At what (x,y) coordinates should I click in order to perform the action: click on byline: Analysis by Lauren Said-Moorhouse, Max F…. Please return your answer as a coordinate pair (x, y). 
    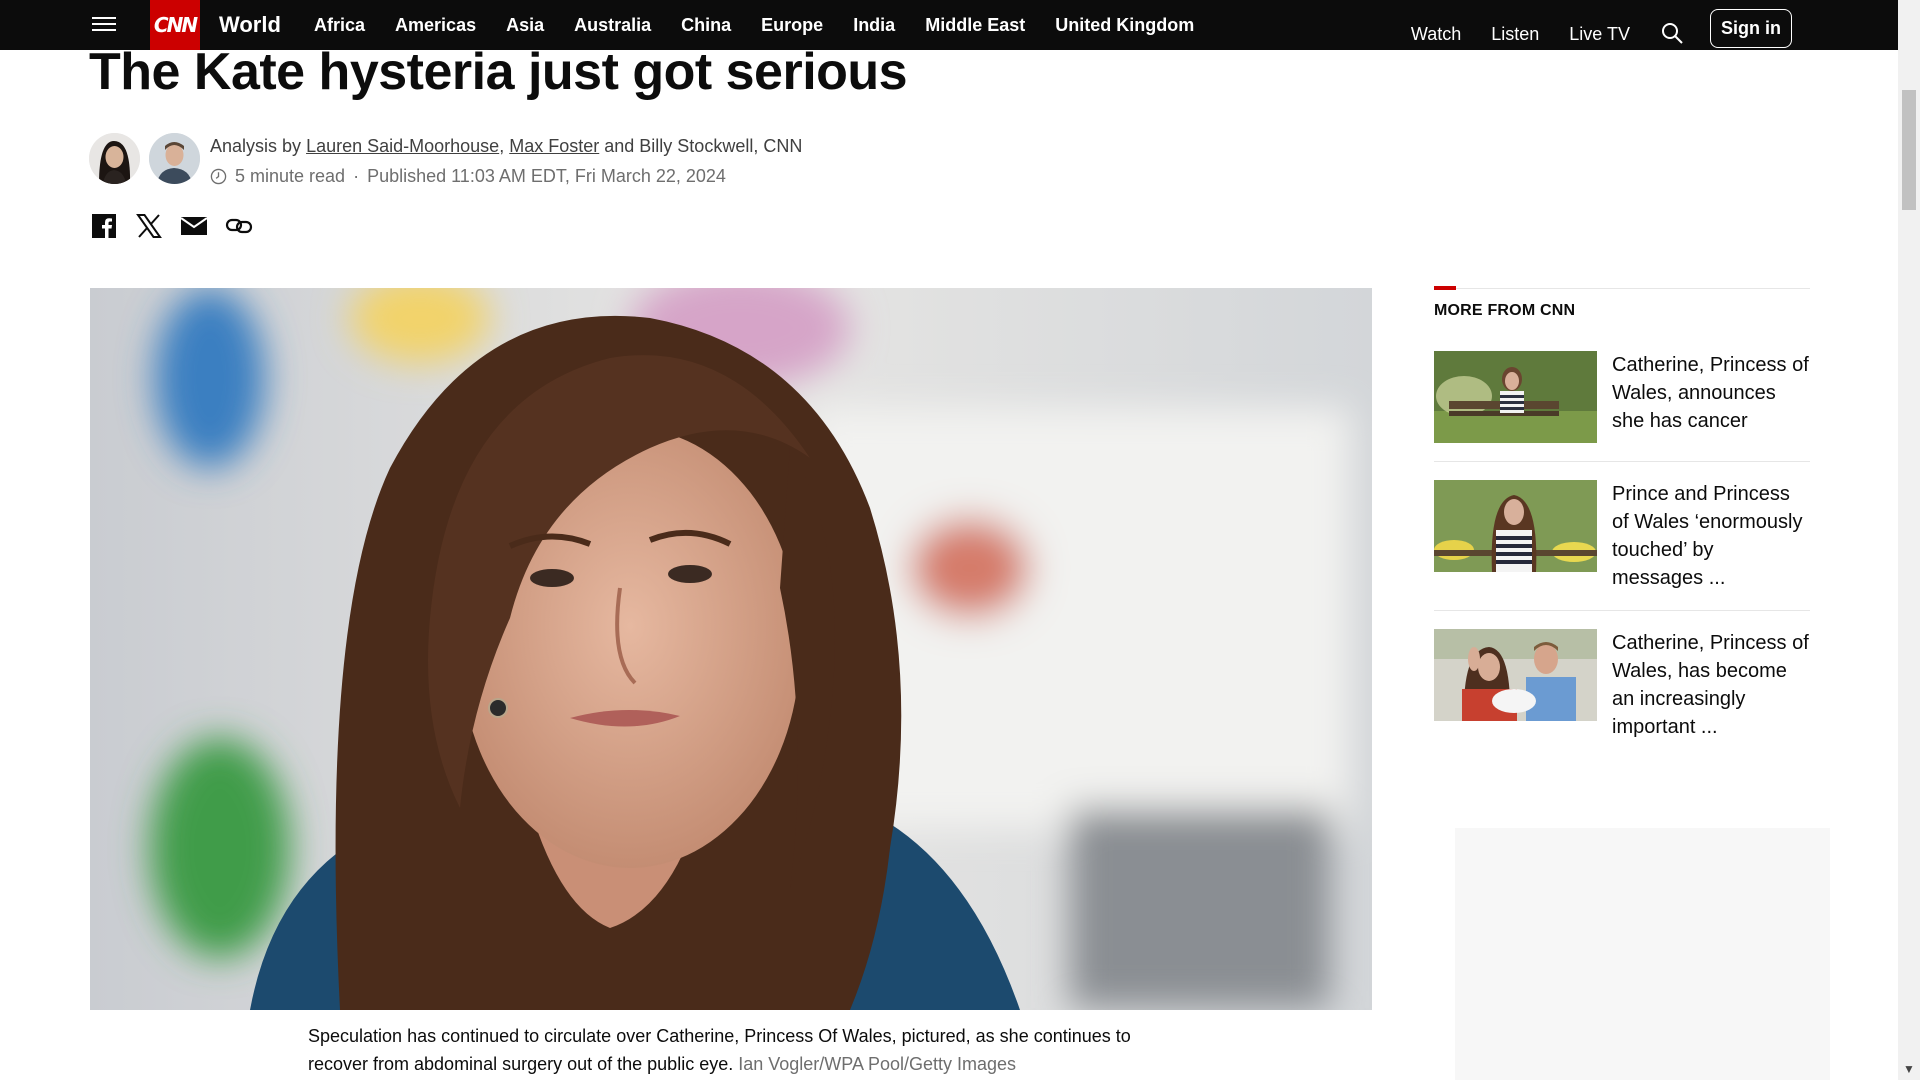
    Looking at the image, I should click on (506, 146).